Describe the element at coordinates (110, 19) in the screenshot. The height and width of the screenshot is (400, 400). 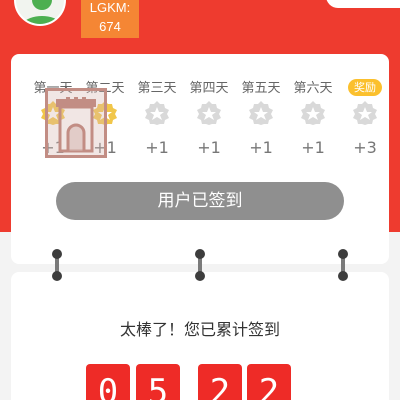
I see `points-tag: LGKM: 674` at that location.